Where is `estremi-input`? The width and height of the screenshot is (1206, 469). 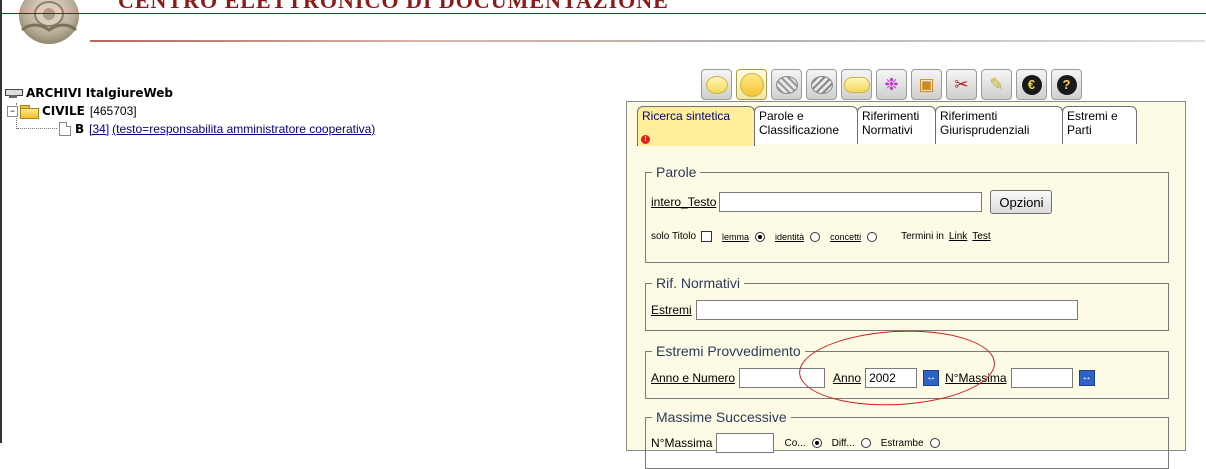 estremi-input is located at coordinates (886, 310).